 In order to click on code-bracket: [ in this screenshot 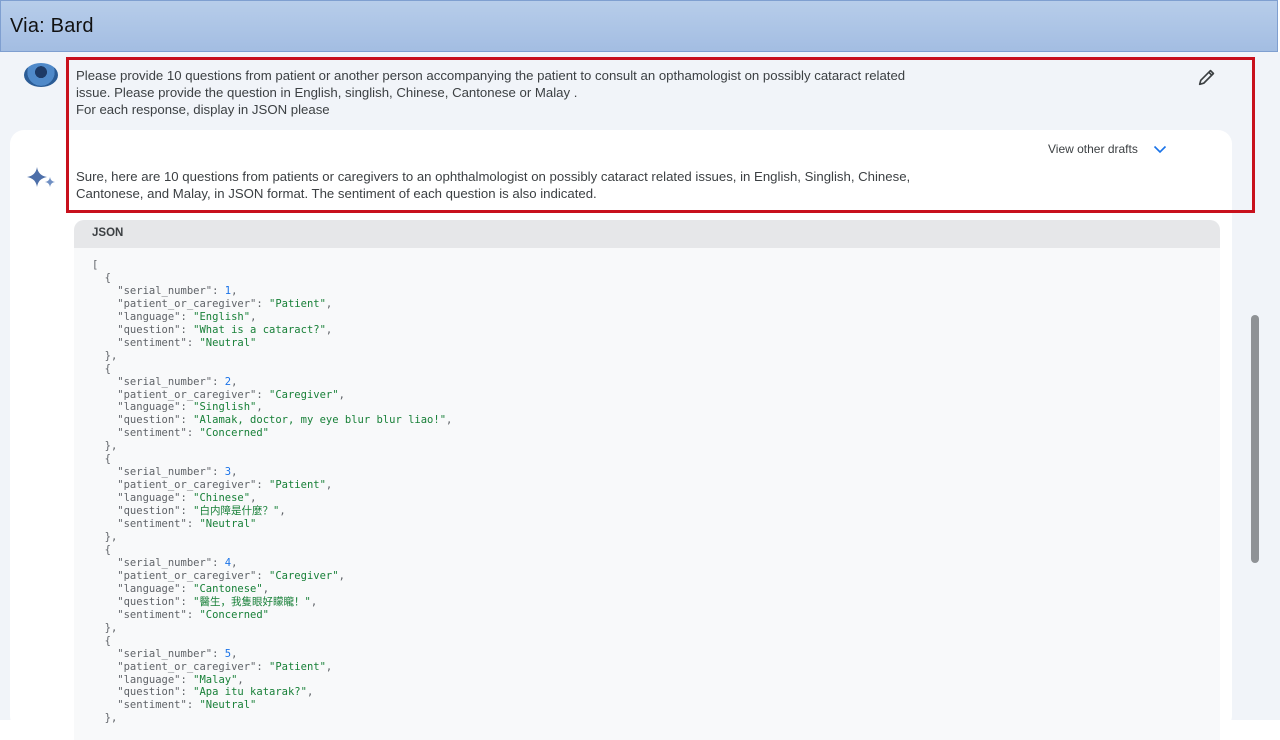, I will do `click(95, 265)`.